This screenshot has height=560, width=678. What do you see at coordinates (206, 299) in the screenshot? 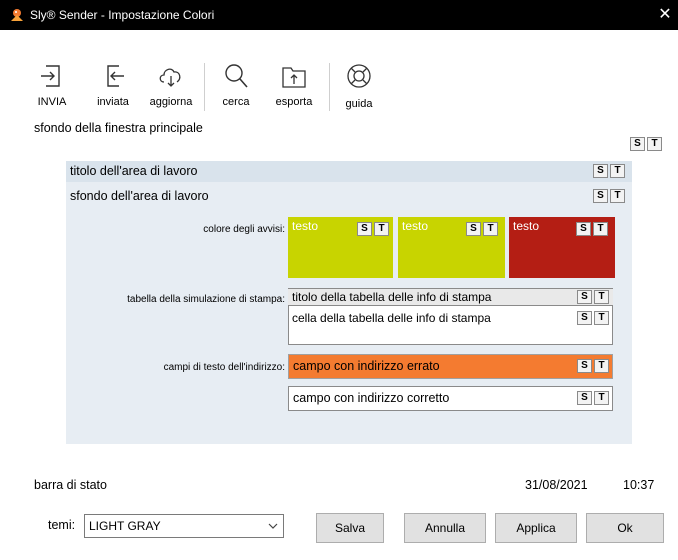
I see `print-table-label: tabella della simulazione di stampa:` at bounding box center [206, 299].